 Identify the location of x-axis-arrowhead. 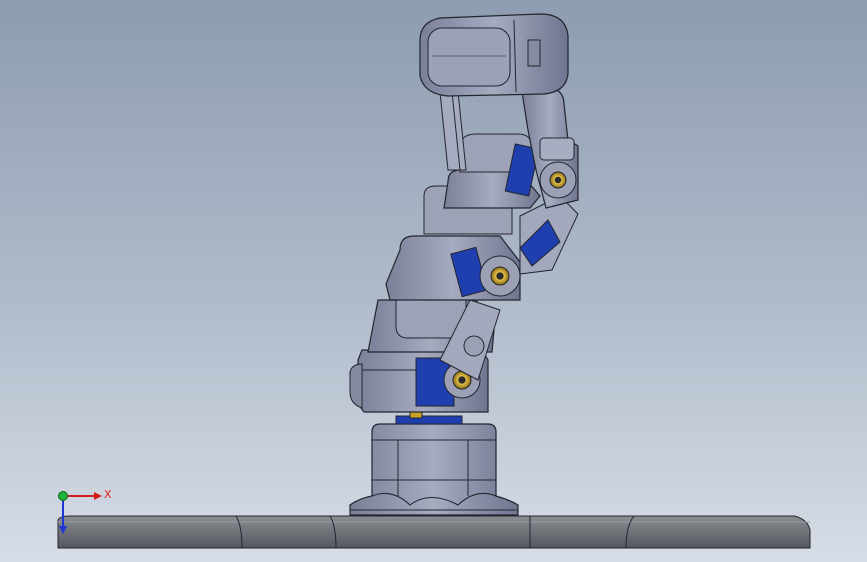
(98, 496).